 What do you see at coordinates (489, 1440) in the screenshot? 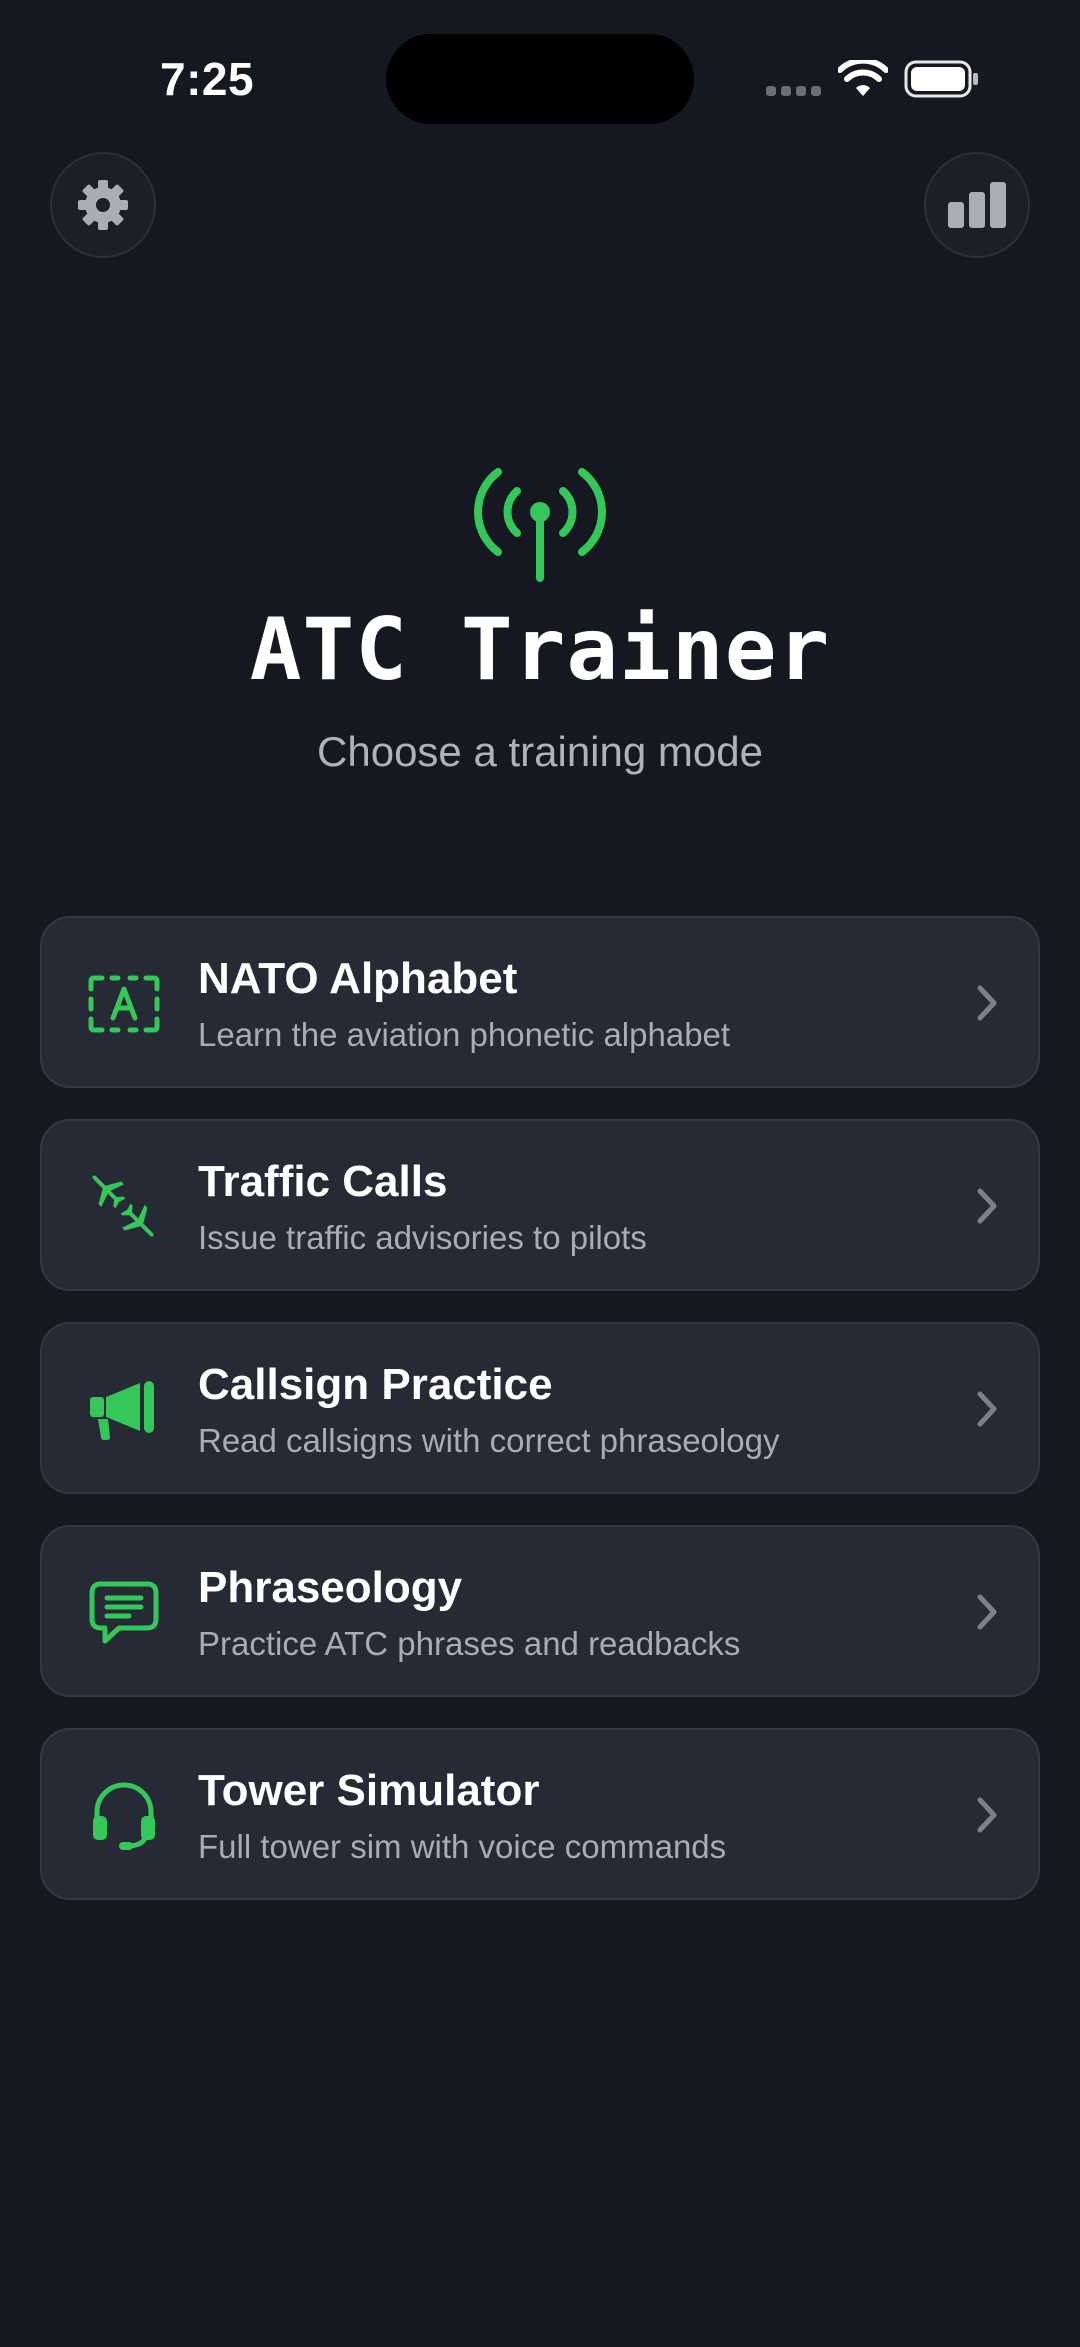
I see `mode-description: Read callsigns with correct phraseology` at bounding box center [489, 1440].